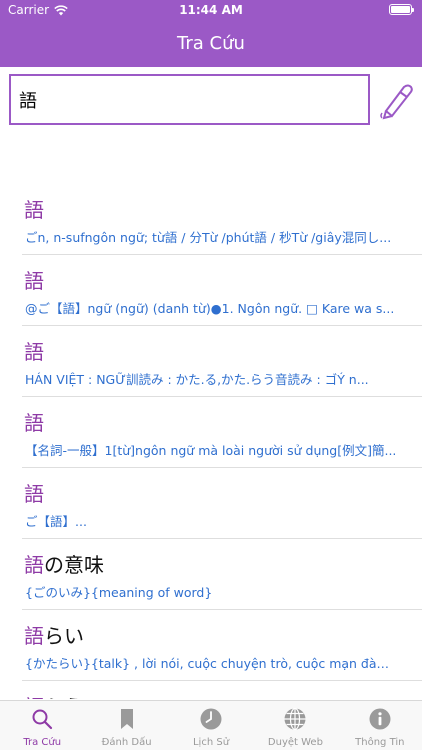 Image resolution: width=422 pixels, height=750 pixels. Describe the element at coordinates (42, 742) in the screenshot. I see `tab-label: Tra Cứu` at that location.